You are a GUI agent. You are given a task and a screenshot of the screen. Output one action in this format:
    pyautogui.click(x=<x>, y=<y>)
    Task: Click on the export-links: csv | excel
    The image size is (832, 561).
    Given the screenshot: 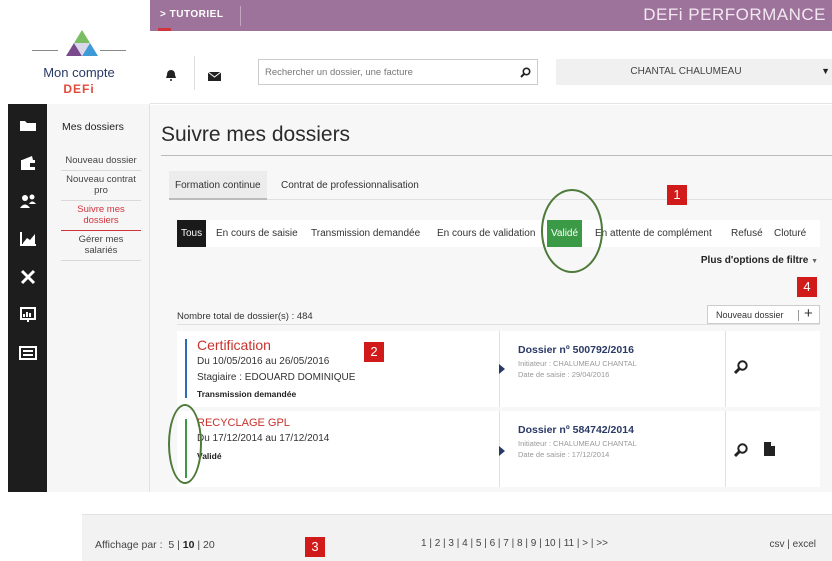 What is the action you would take?
    pyautogui.click(x=793, y=544)
    